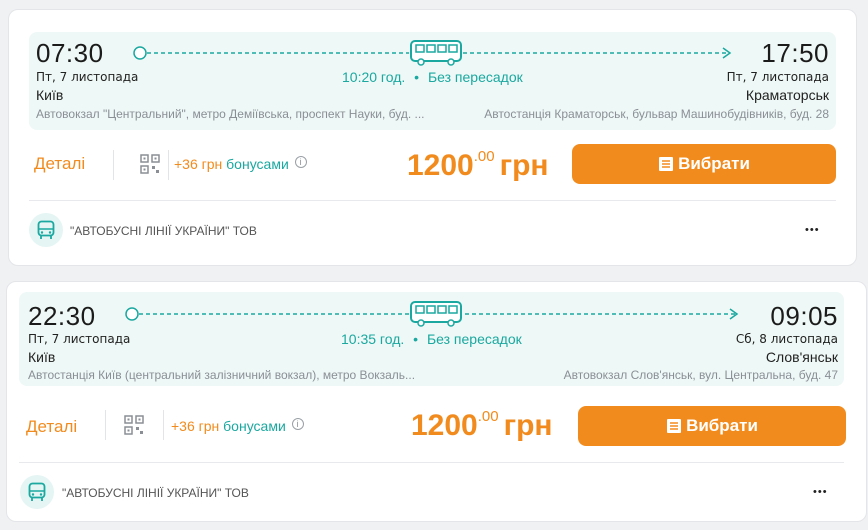 This screenshot has height=530, width=868. Describe the element at coordinates (374, 77) in the screenshot. I see `duration-text: 10:20 год.` at that location.